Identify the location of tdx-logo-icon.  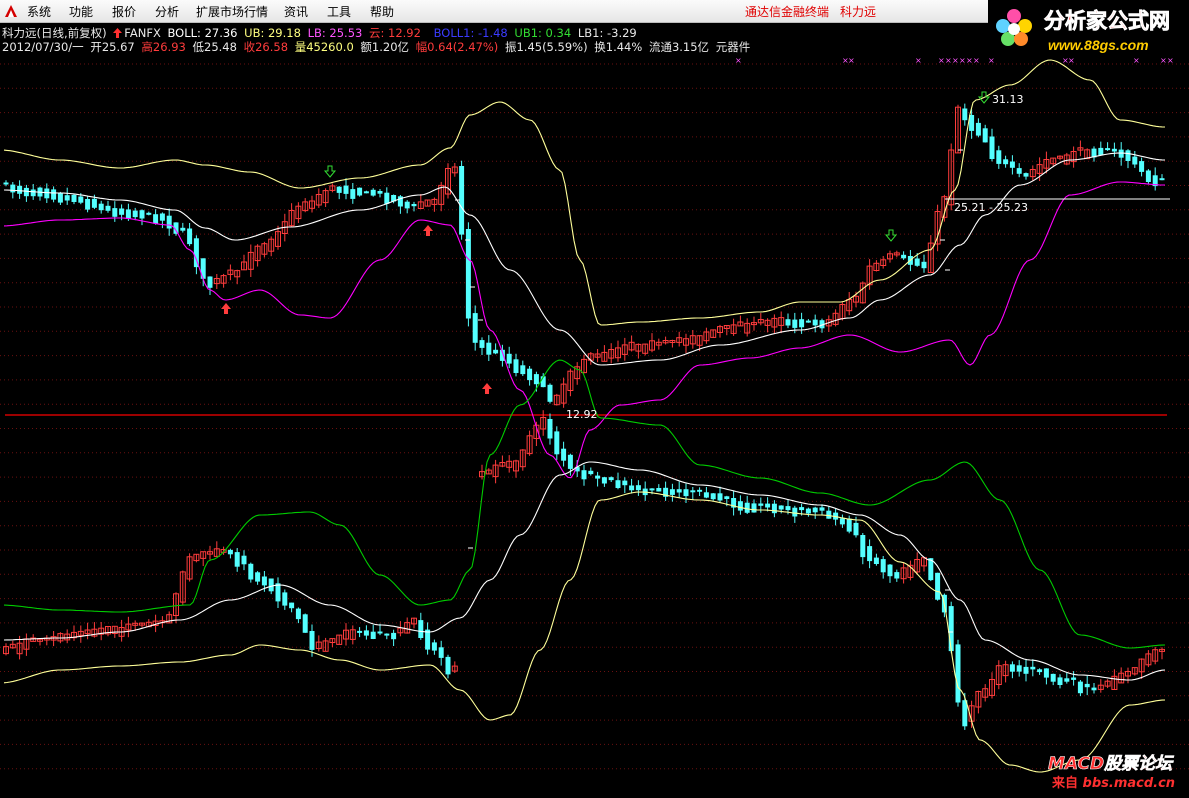
(11, 11).